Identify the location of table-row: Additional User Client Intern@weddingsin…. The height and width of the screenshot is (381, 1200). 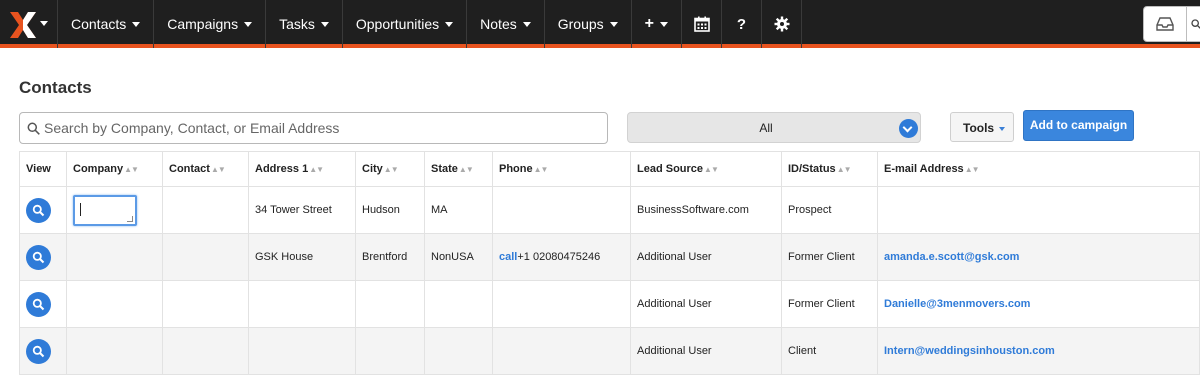
(609, 351).